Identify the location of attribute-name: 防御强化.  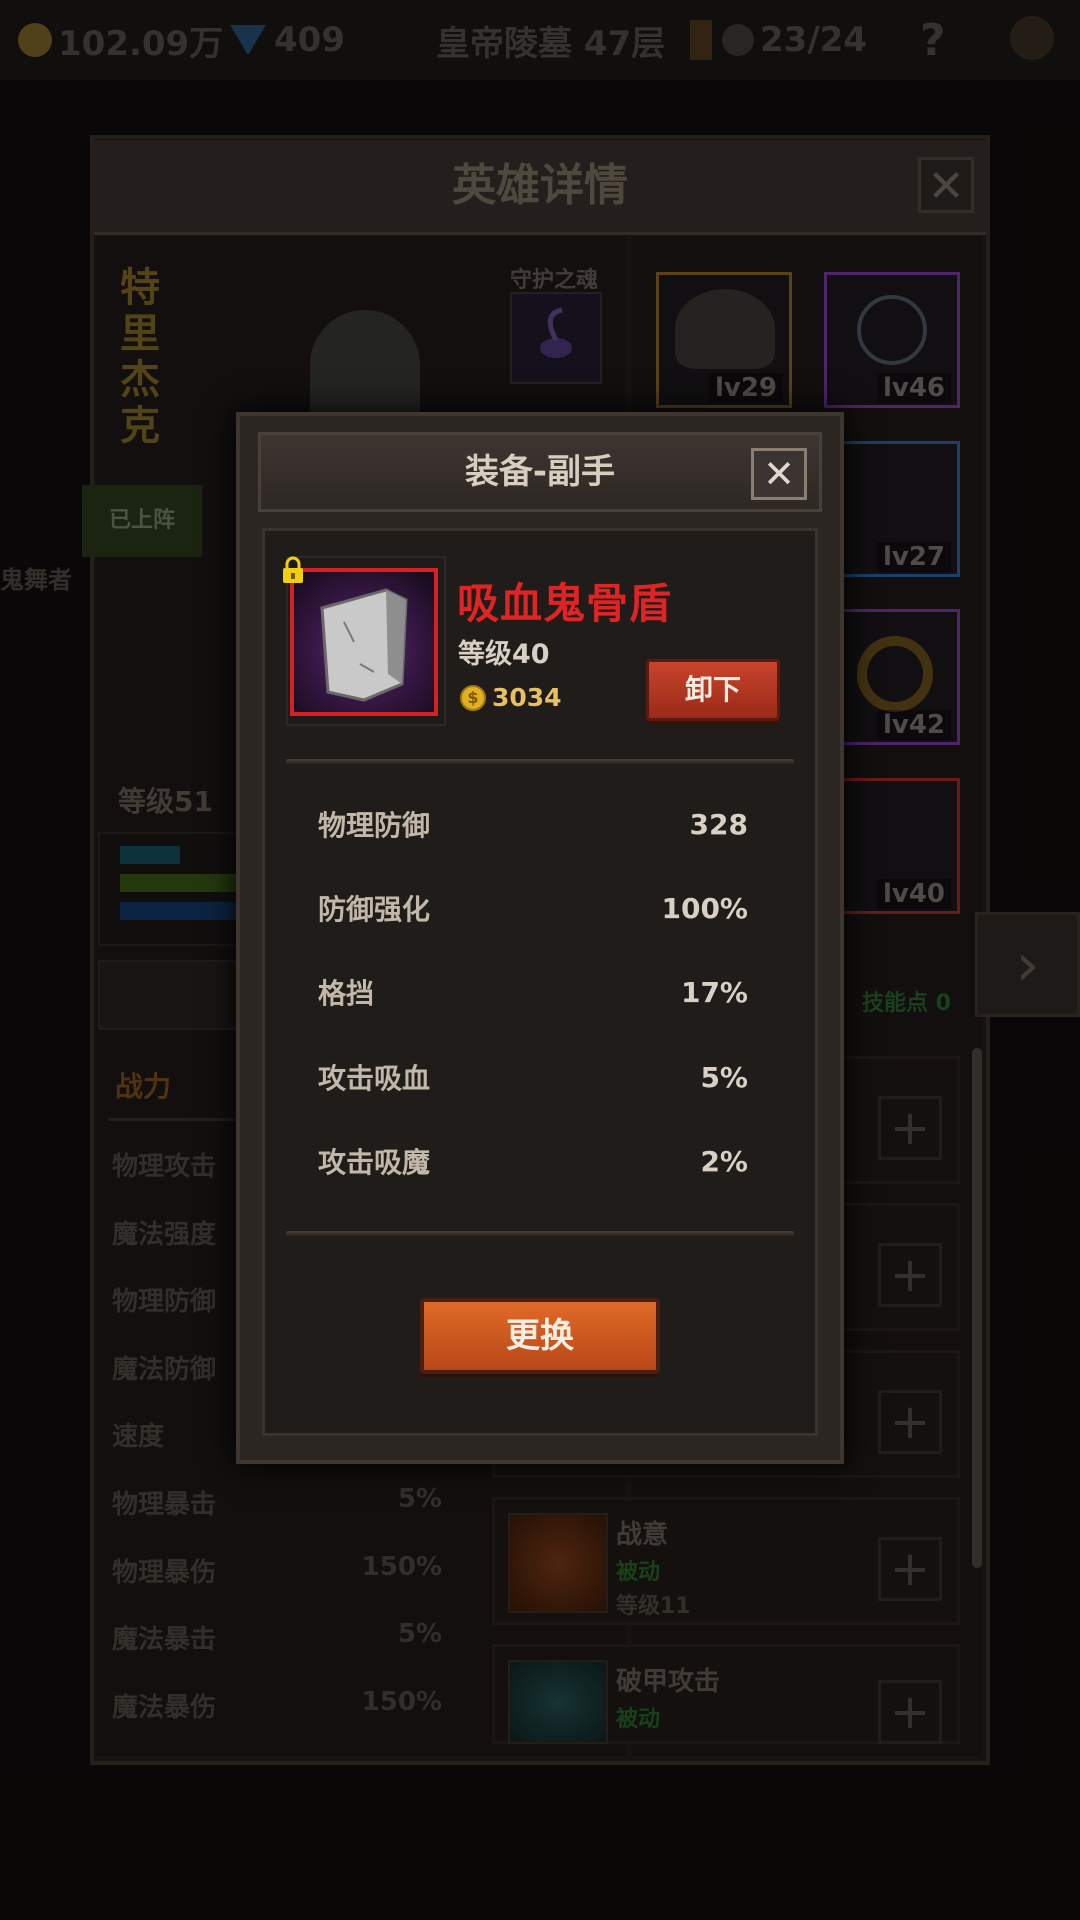
(374, 909).